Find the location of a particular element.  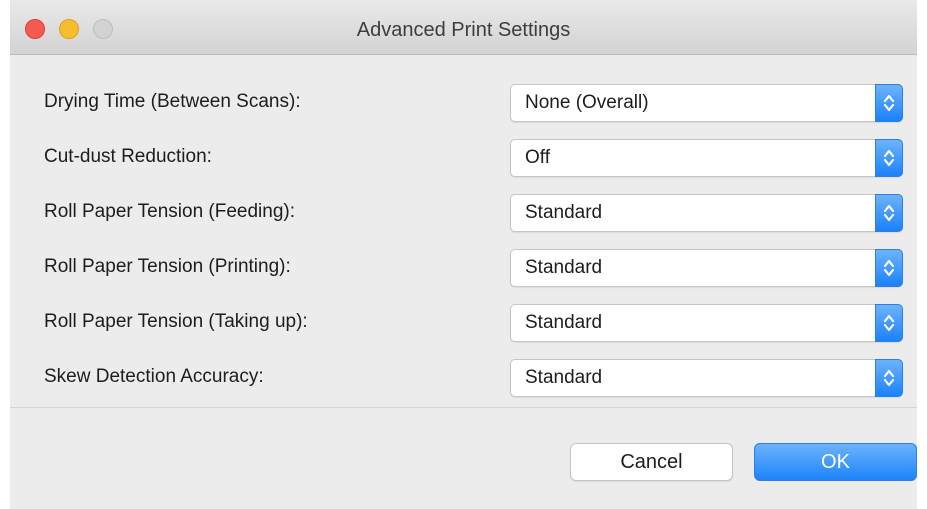

skew-detection-accuracy-popup: Standard is located at coordinates (706, 378).